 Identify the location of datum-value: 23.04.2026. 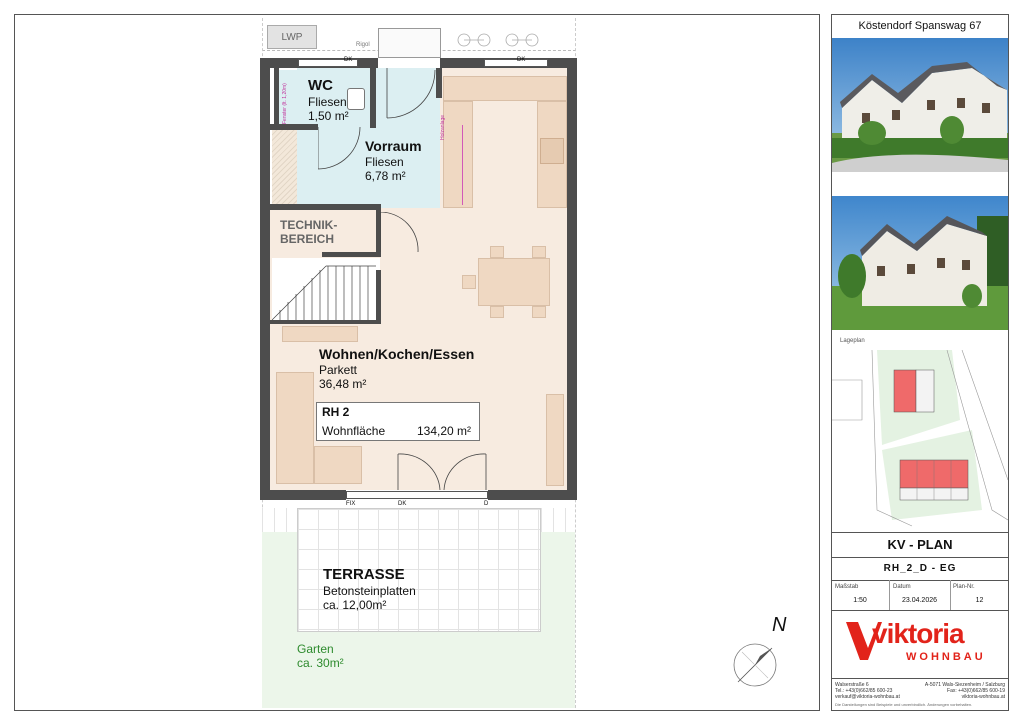
(919, 600).